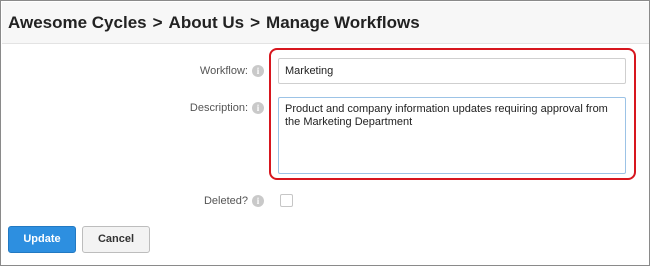  I want to click on deleted-checkbox, so click(286, 200).